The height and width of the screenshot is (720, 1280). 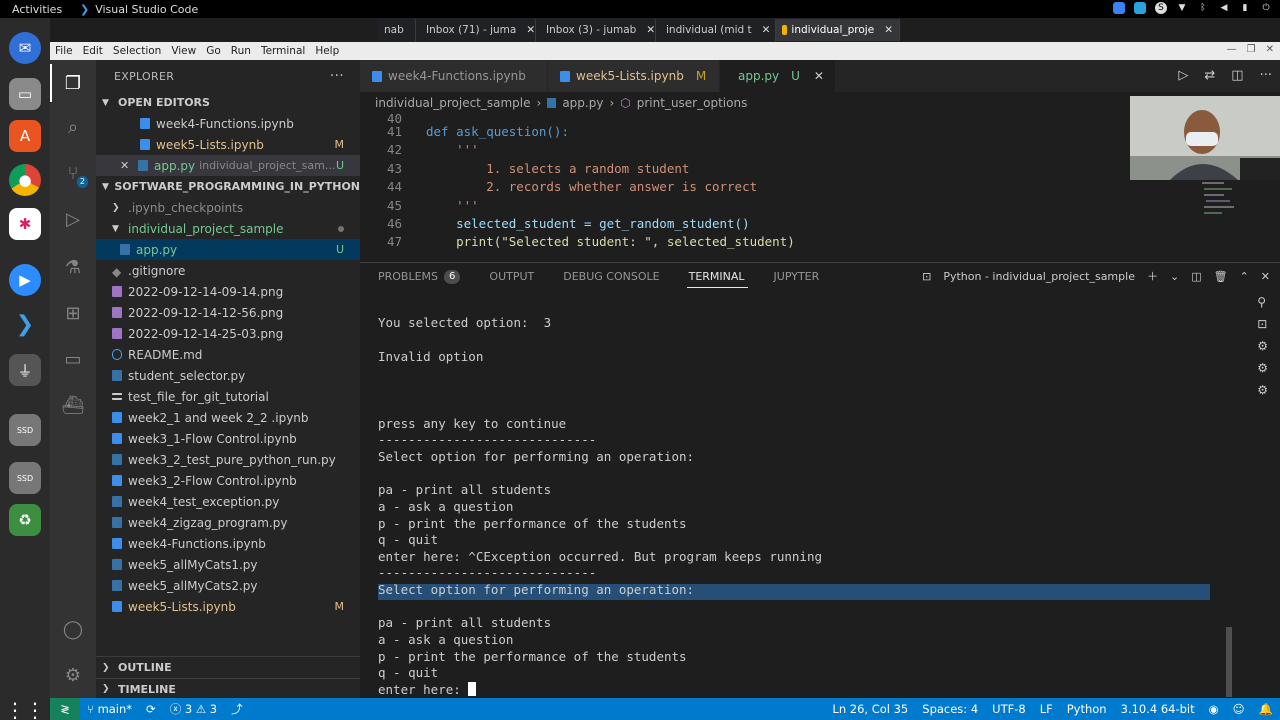 What do you see at coordinates (65, 709) in the screenshot?
I see `remote-indicator-icon: ≷` at bounding box center [65, 709].